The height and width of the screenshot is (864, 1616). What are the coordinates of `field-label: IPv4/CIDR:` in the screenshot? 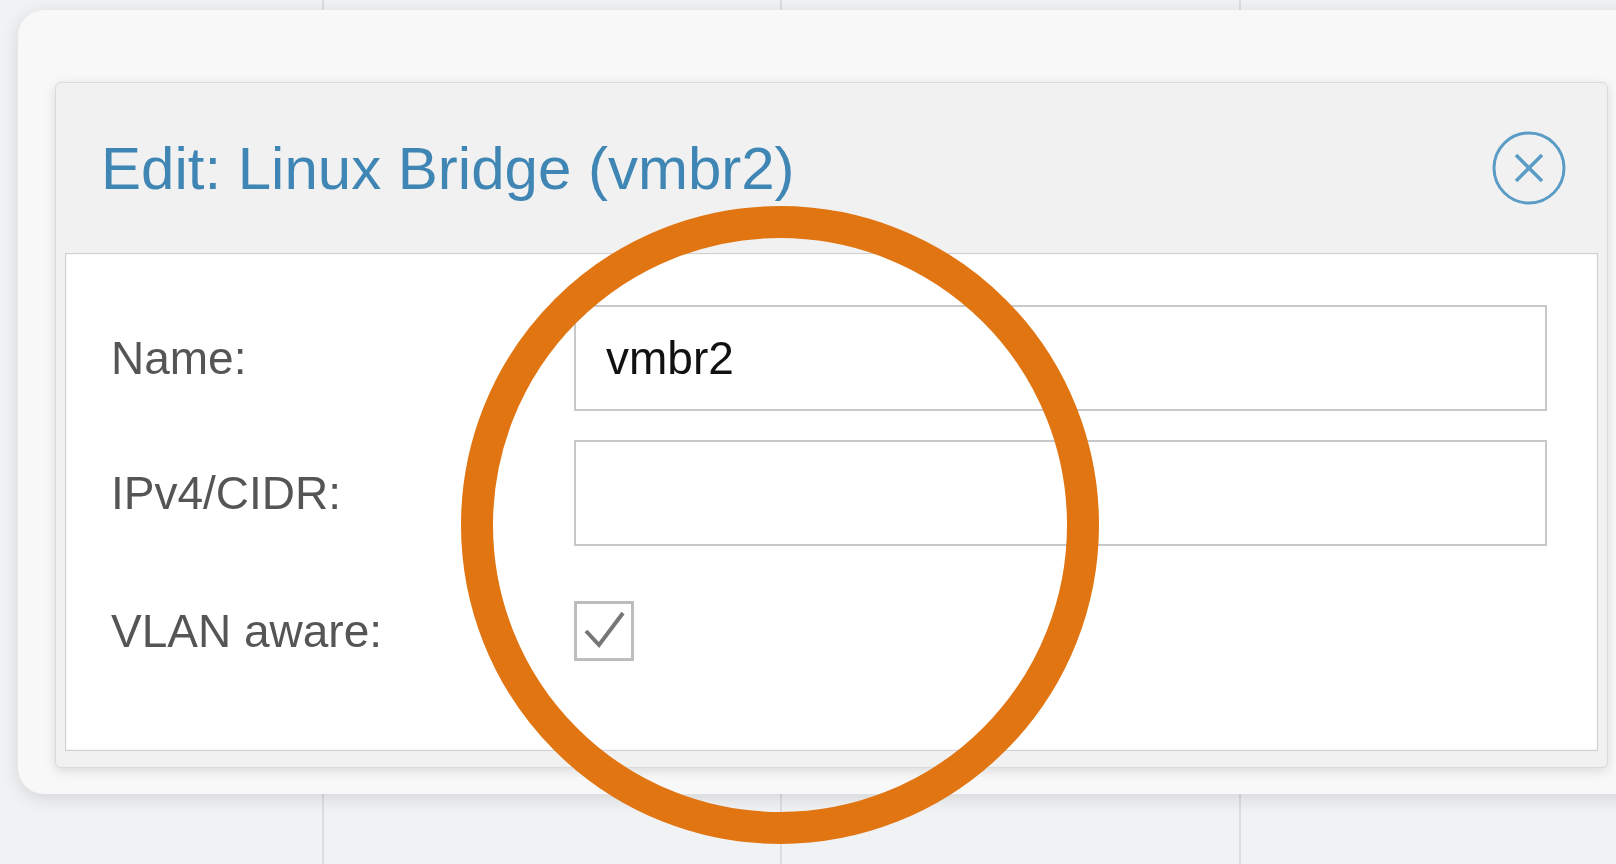 It's located at (227, 493).